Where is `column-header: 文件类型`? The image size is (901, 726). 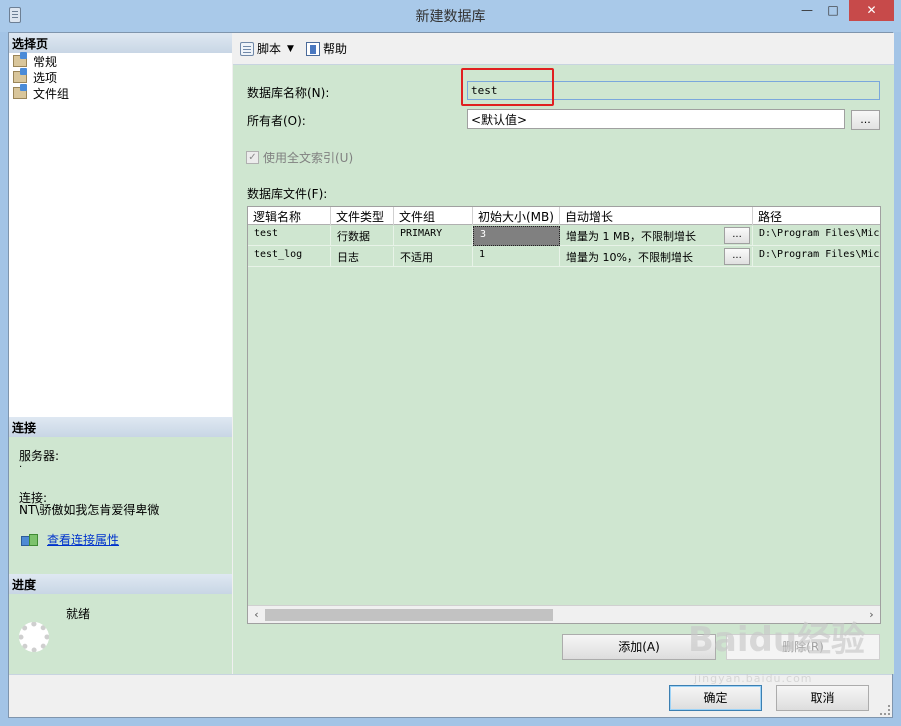
column-header: 文件类型 is located at coordinates (362, 216).